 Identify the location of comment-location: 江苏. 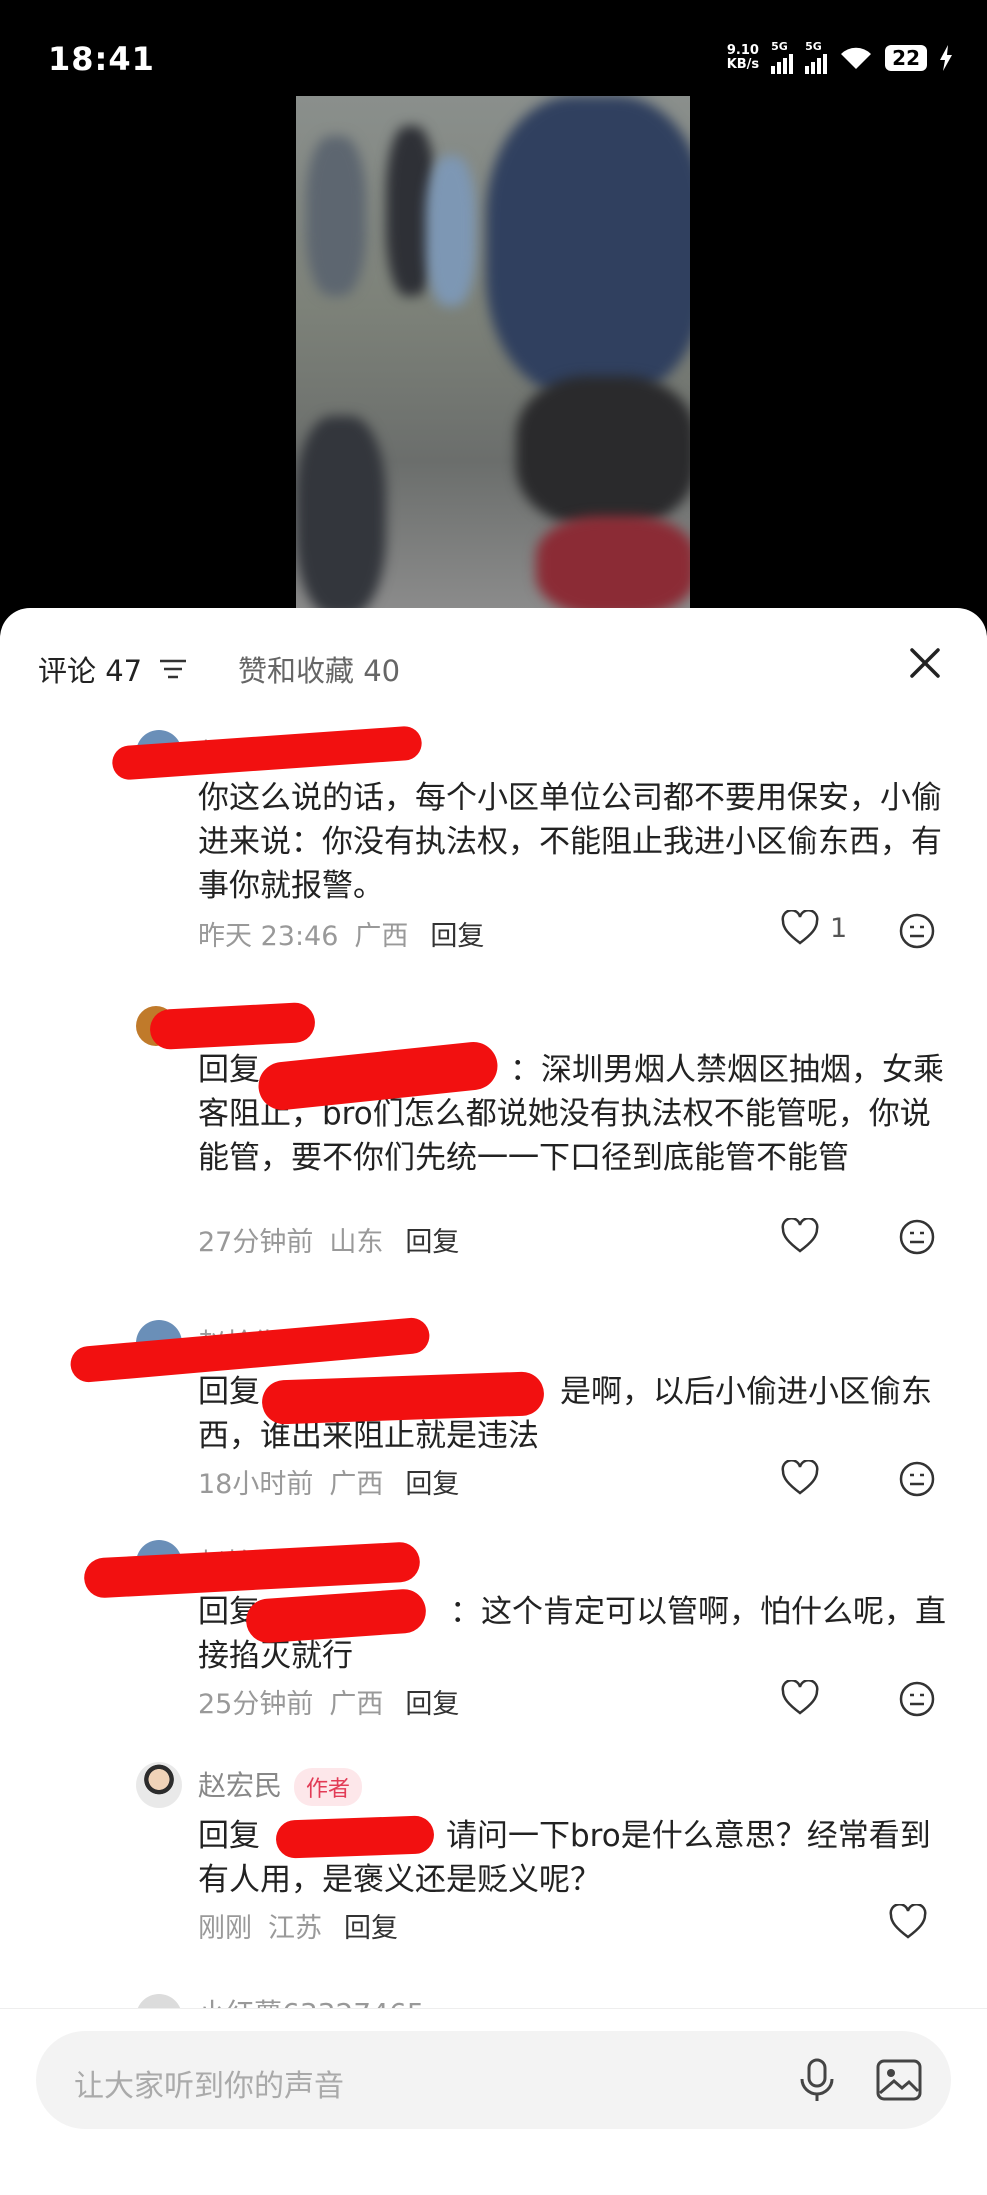
(295, 1928).